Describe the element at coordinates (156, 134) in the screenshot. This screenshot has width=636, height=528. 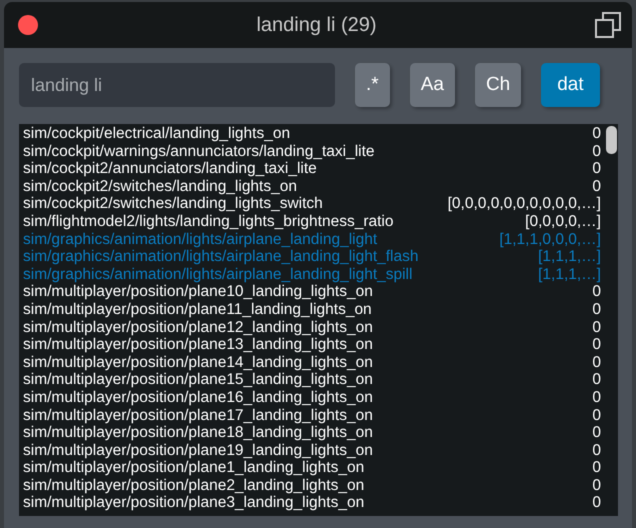
I see `dataref-name: sim/cockpit/electrical/landing_lights_on` at that location.